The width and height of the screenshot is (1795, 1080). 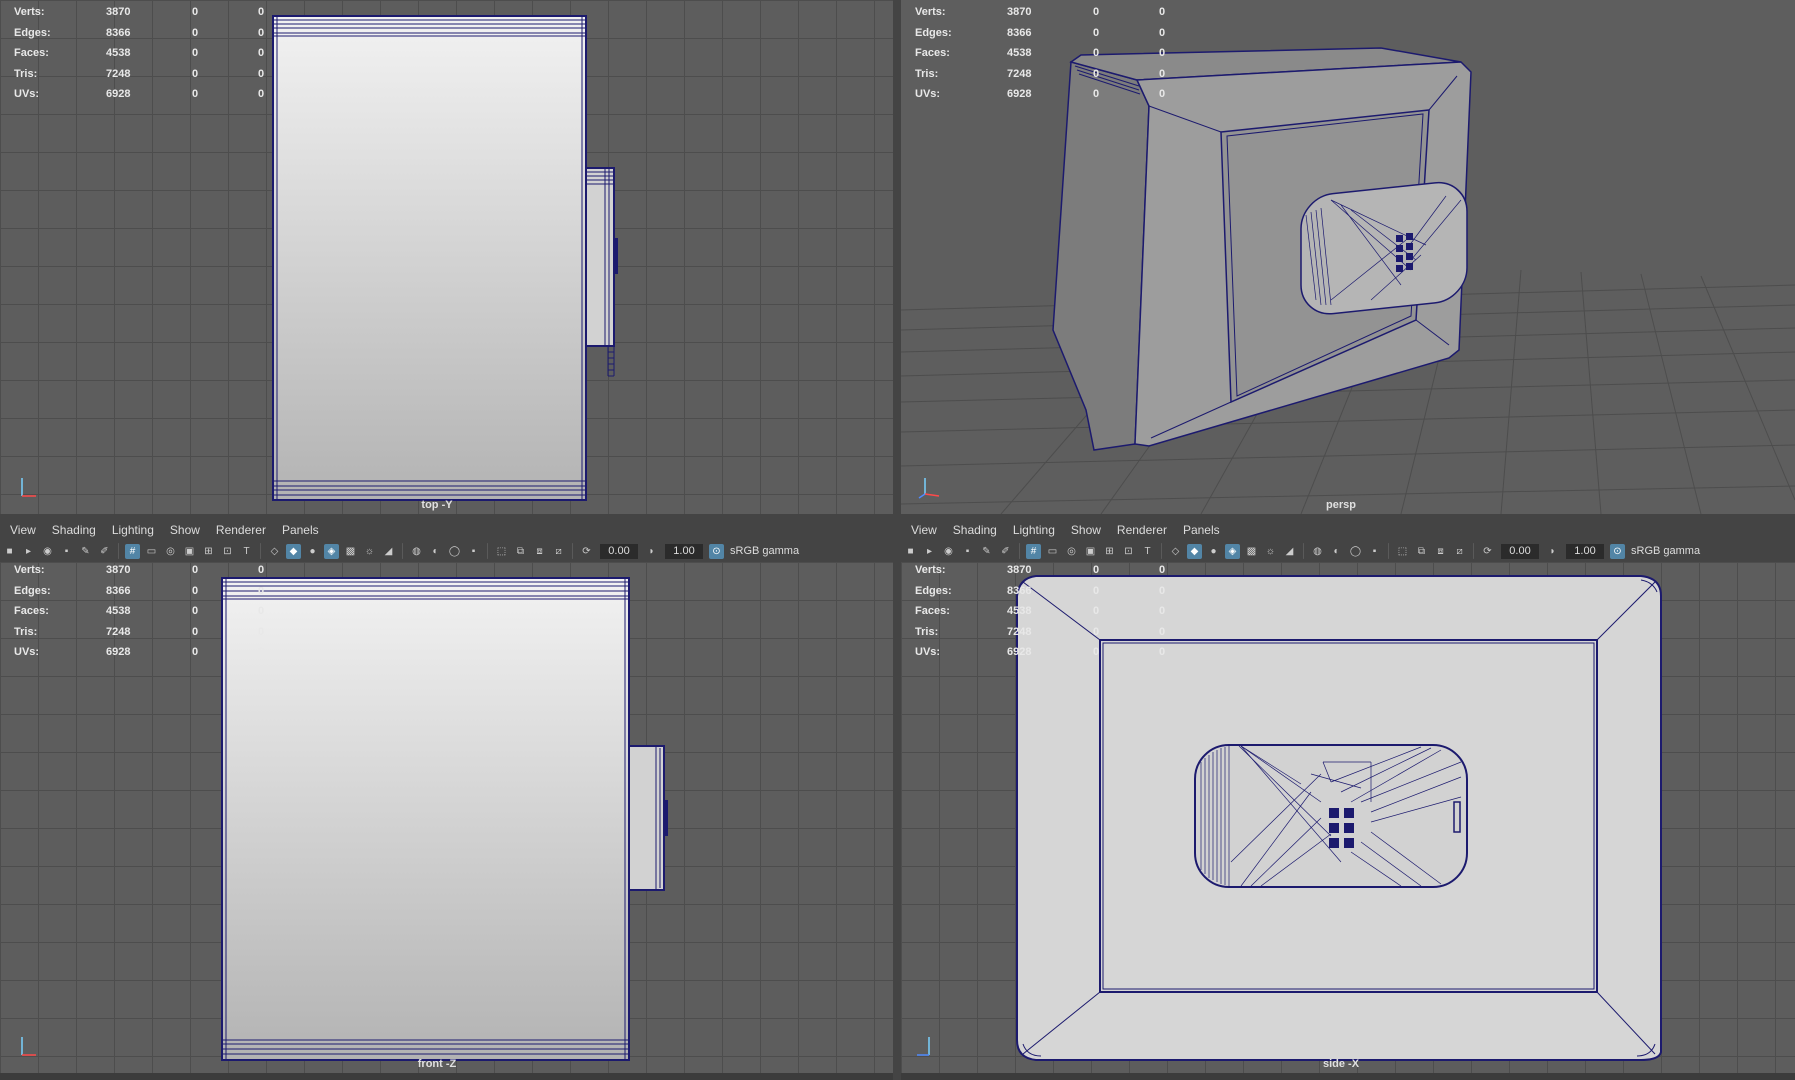 What do you see at coordinates (118, 652) in the screenshot?
I see `stat-value: 6928` at bounding box center [118, 652].